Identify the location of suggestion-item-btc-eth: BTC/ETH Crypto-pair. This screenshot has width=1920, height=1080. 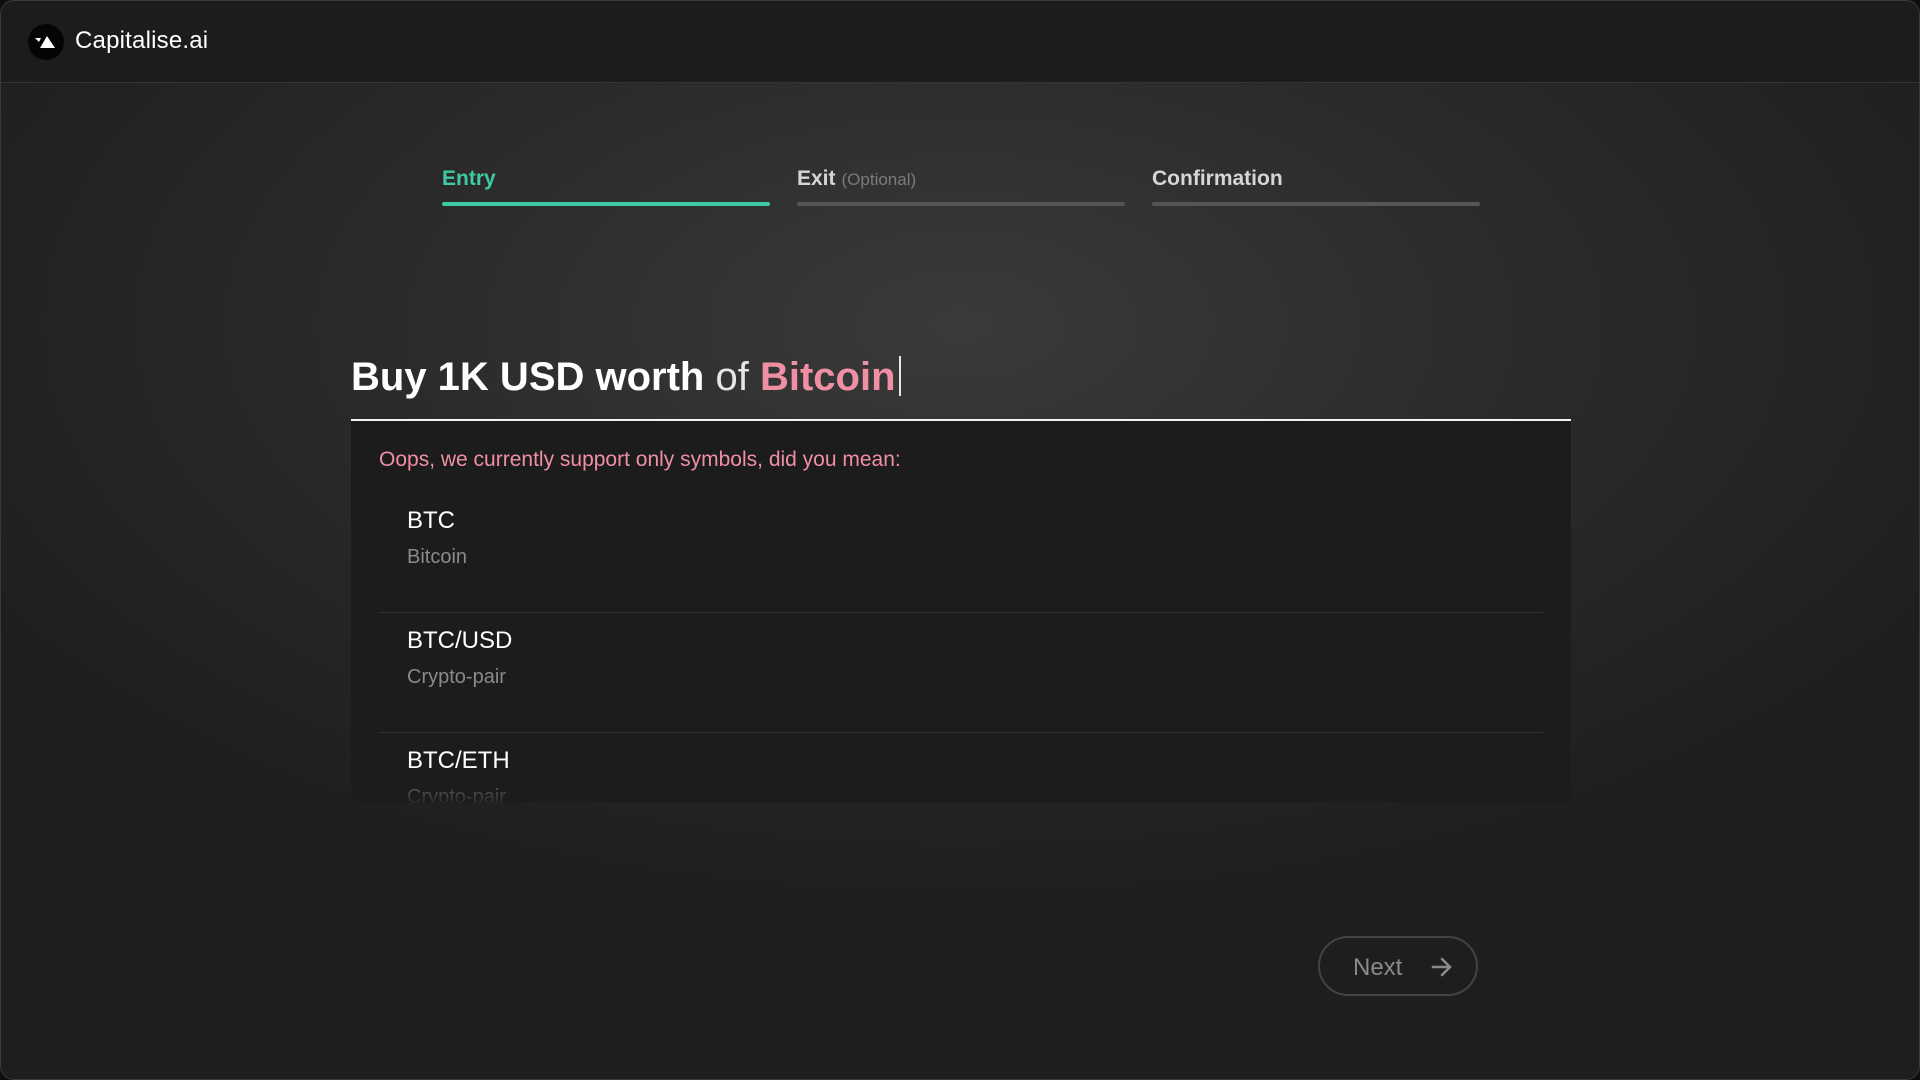
(961, 768).